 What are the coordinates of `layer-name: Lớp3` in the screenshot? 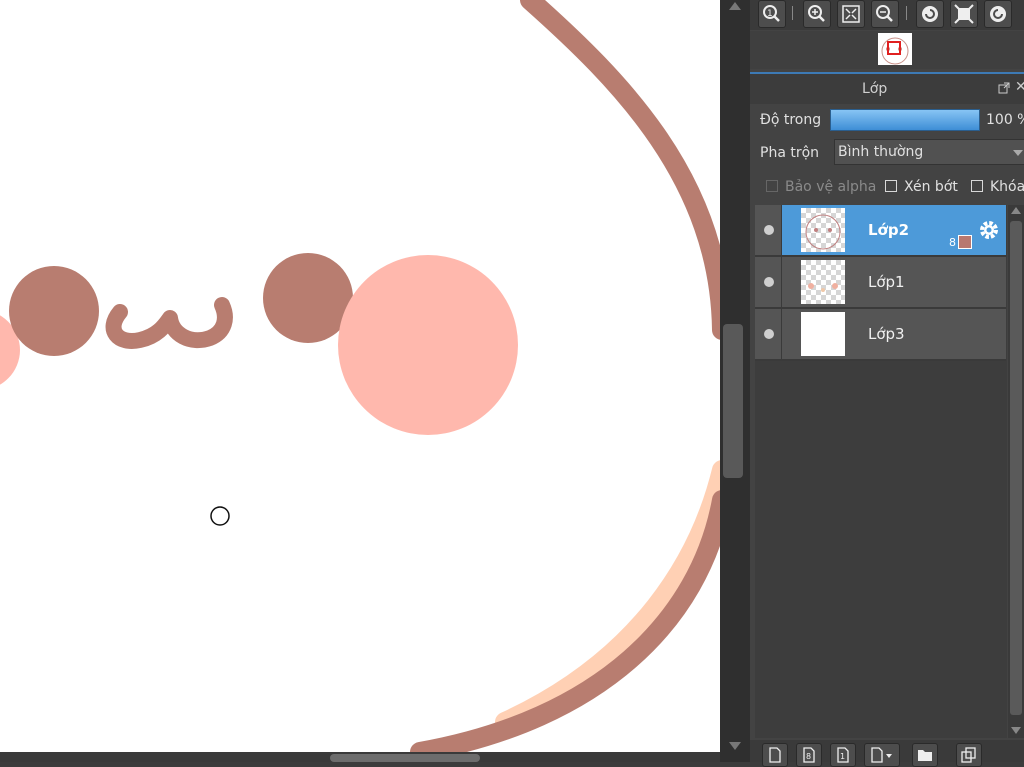 It's located at (886, 334).